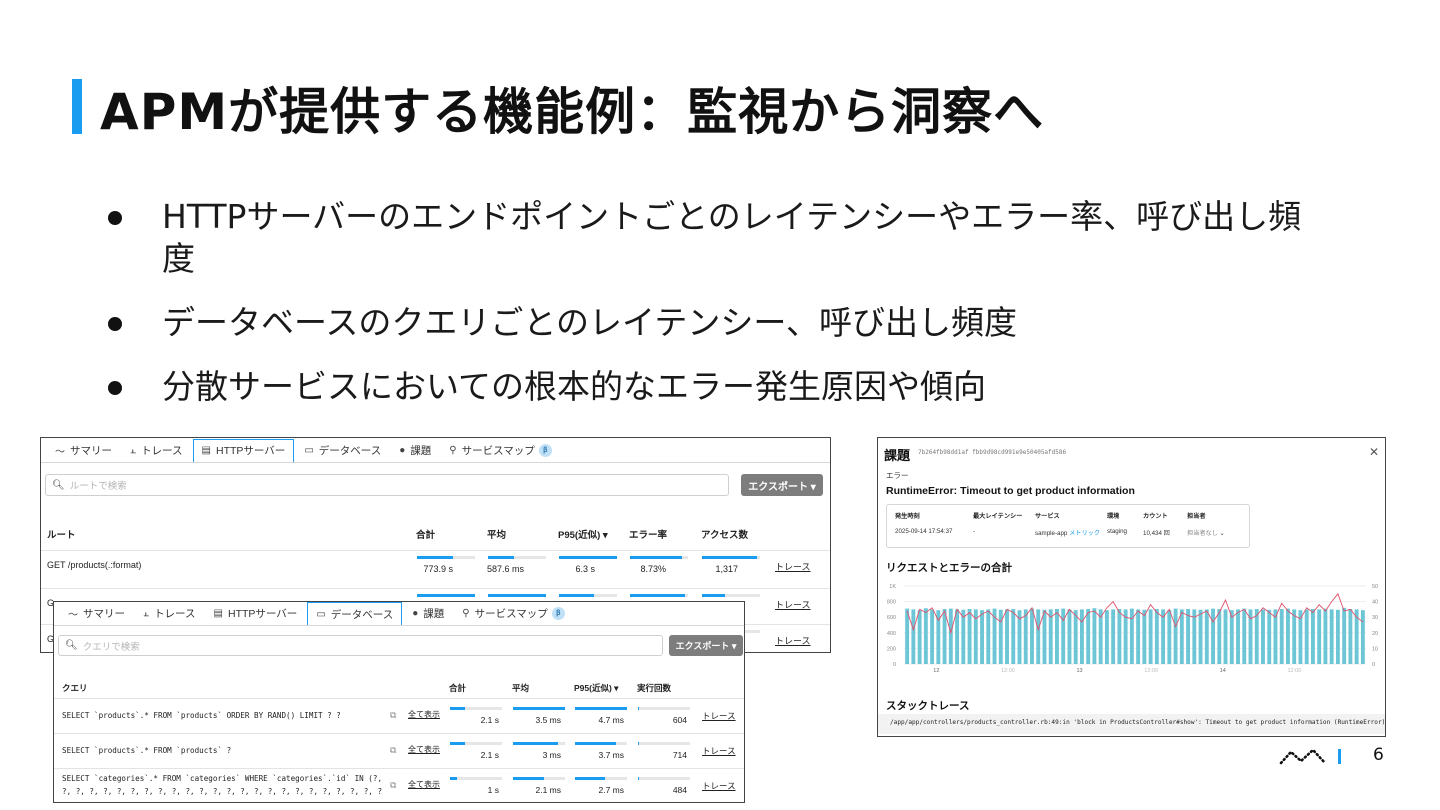 This screenshot has height=810, width=1440. What do you see at coordinates (218, 613) in the screenshot?
I see `server-icon: ▤` at bounding box center [218, 613].